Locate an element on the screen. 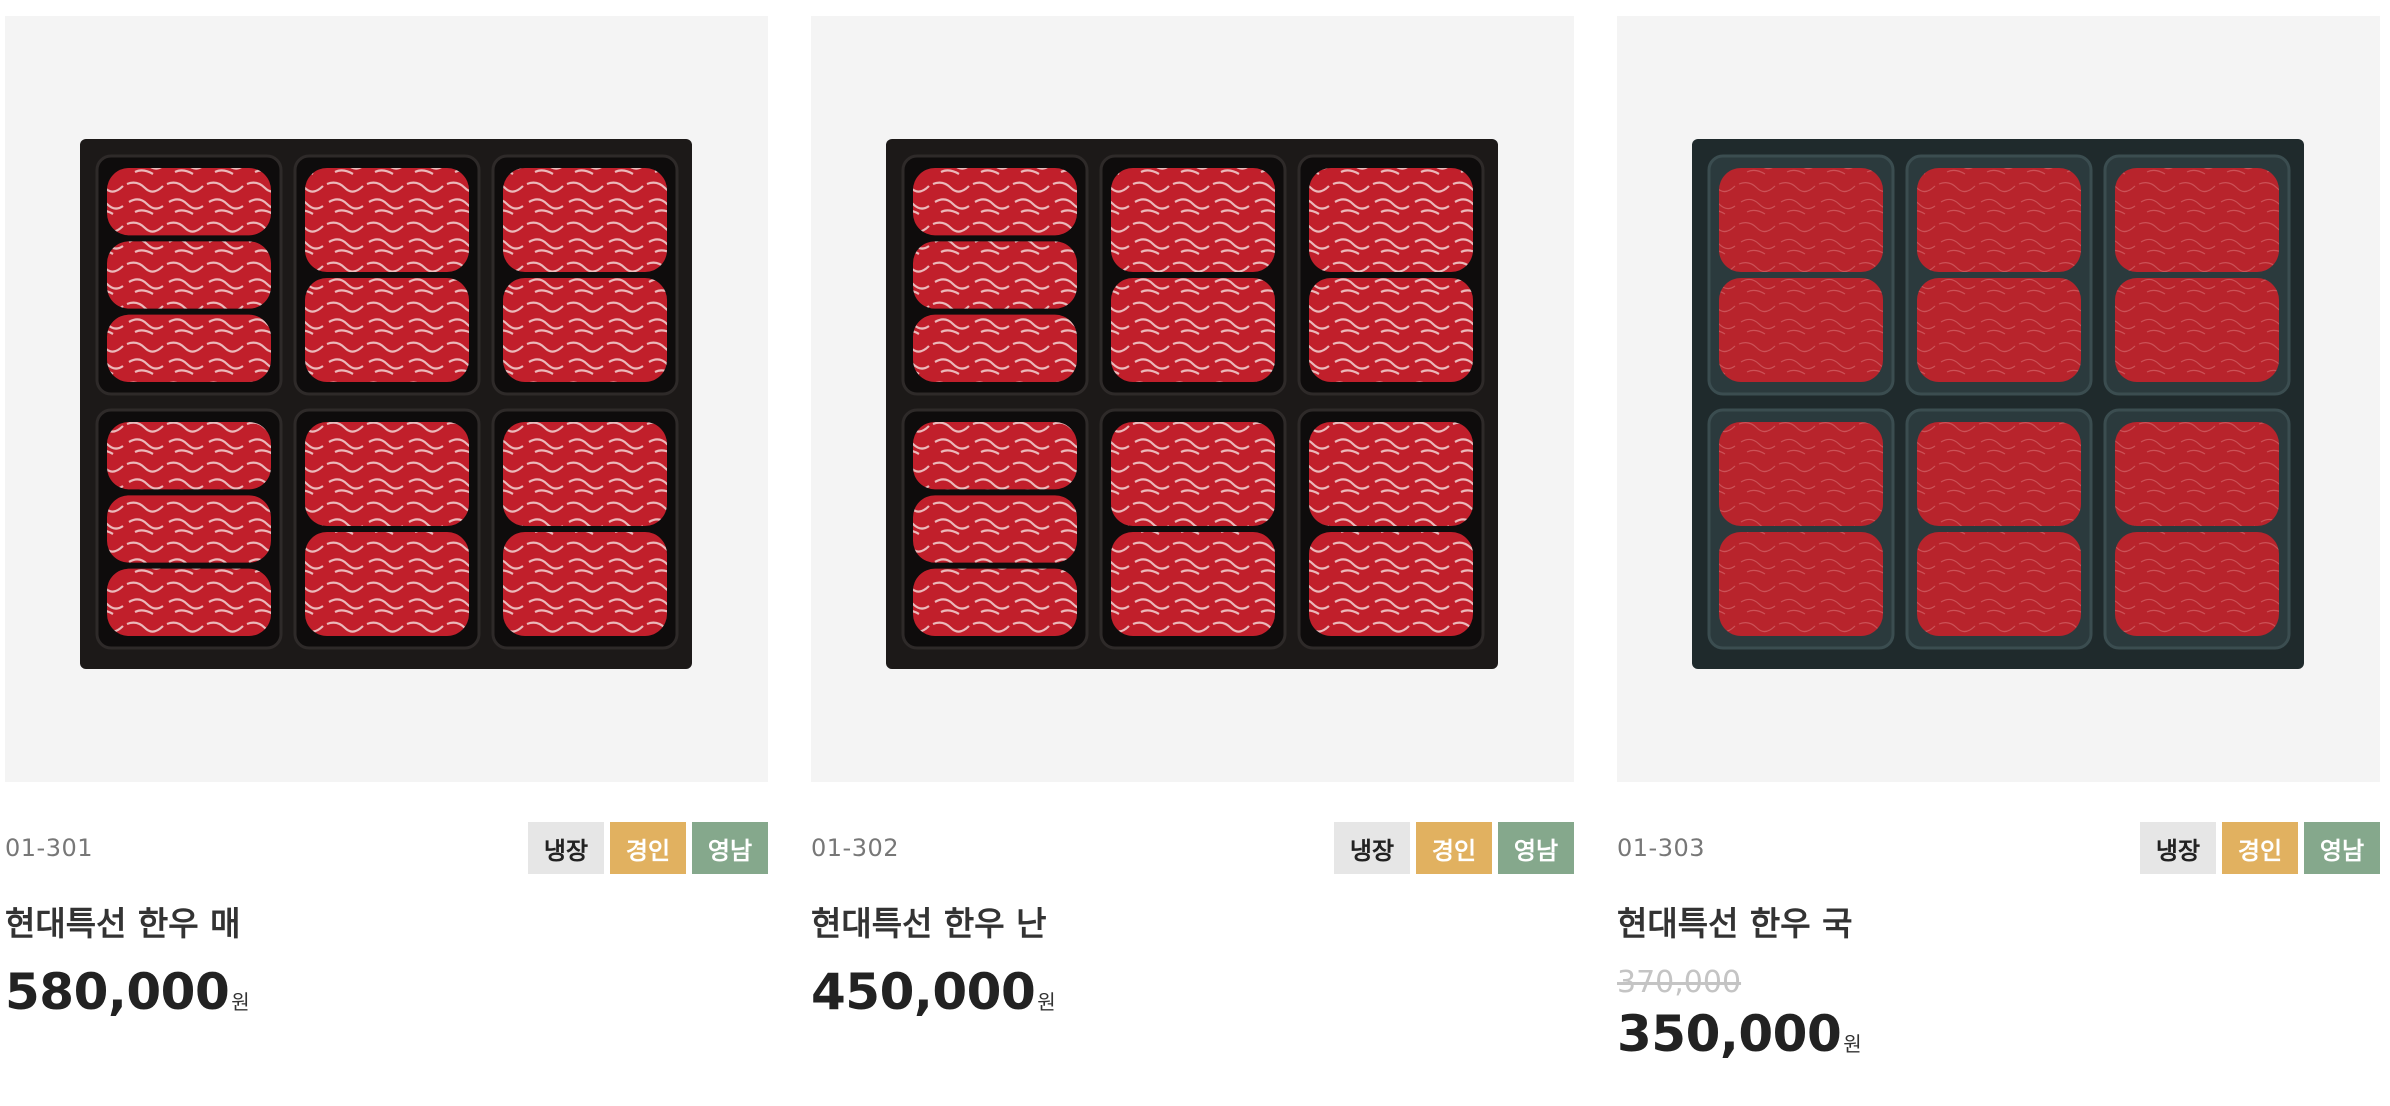  product-meta: 01-302 냉장 경인 영남 is located at coordinates (1192, 848).